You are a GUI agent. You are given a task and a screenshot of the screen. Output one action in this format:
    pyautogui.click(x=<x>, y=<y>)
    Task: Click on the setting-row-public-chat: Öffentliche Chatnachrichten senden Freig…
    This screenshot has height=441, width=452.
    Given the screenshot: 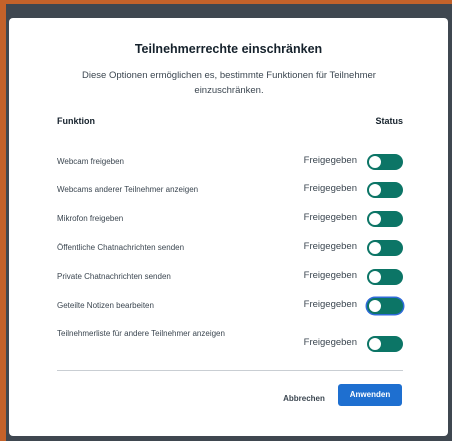 What is the action you would take?
    pyautogui.click(x=230, y=248)
    